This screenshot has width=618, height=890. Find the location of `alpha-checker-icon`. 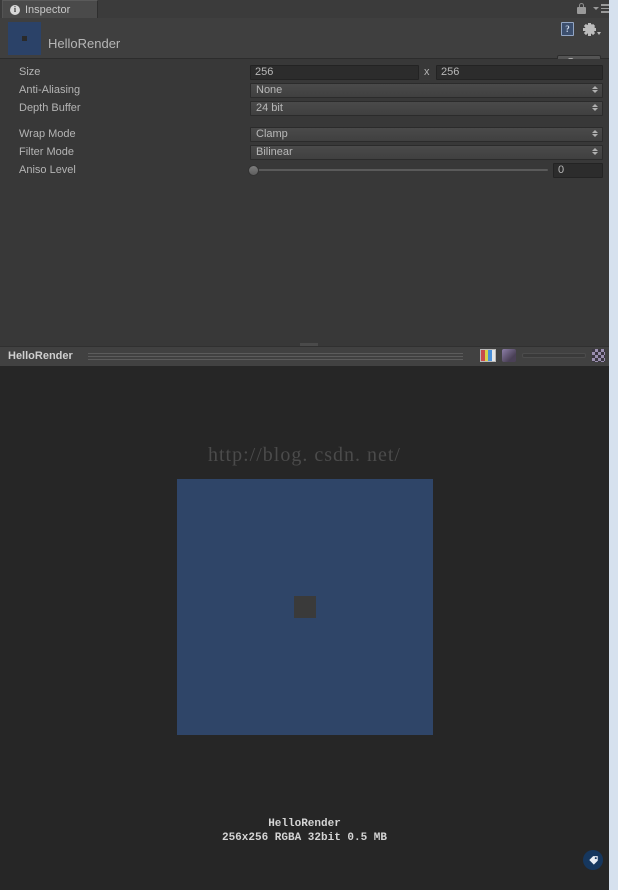

alpha-checker-icon is located at coordinates (598, 355).